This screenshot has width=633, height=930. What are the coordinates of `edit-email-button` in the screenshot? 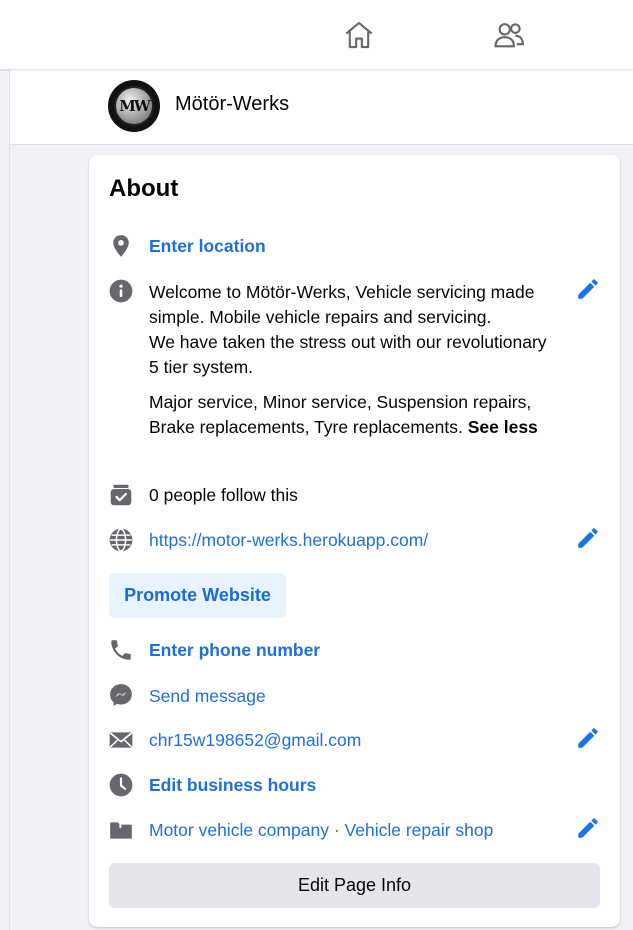 It's located at (588, 738).